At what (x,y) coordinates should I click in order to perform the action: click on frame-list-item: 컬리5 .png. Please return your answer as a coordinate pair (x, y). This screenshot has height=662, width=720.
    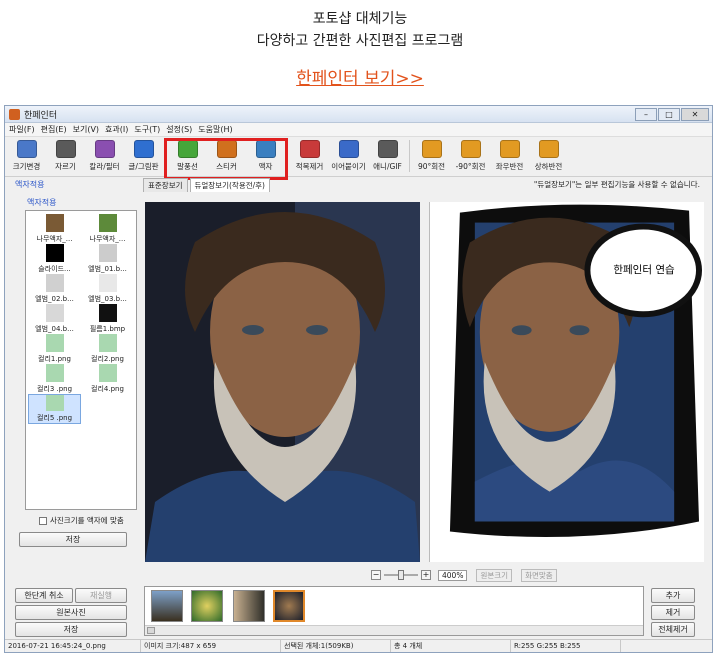
    Looking at the image, I should click on (54, 409).